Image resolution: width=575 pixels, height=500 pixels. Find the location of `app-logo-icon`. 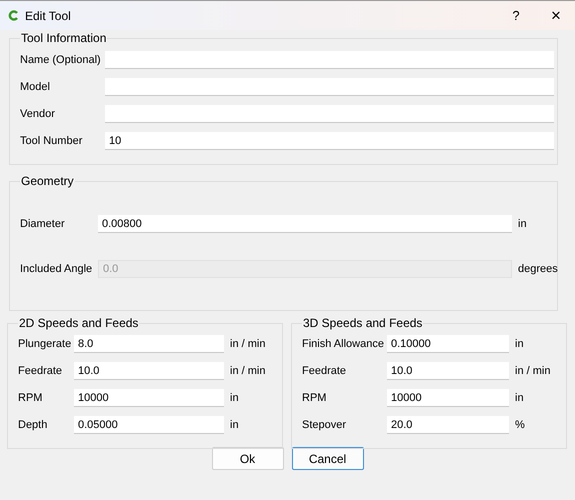

app-logo-icon is located at coordinates (13, 15).